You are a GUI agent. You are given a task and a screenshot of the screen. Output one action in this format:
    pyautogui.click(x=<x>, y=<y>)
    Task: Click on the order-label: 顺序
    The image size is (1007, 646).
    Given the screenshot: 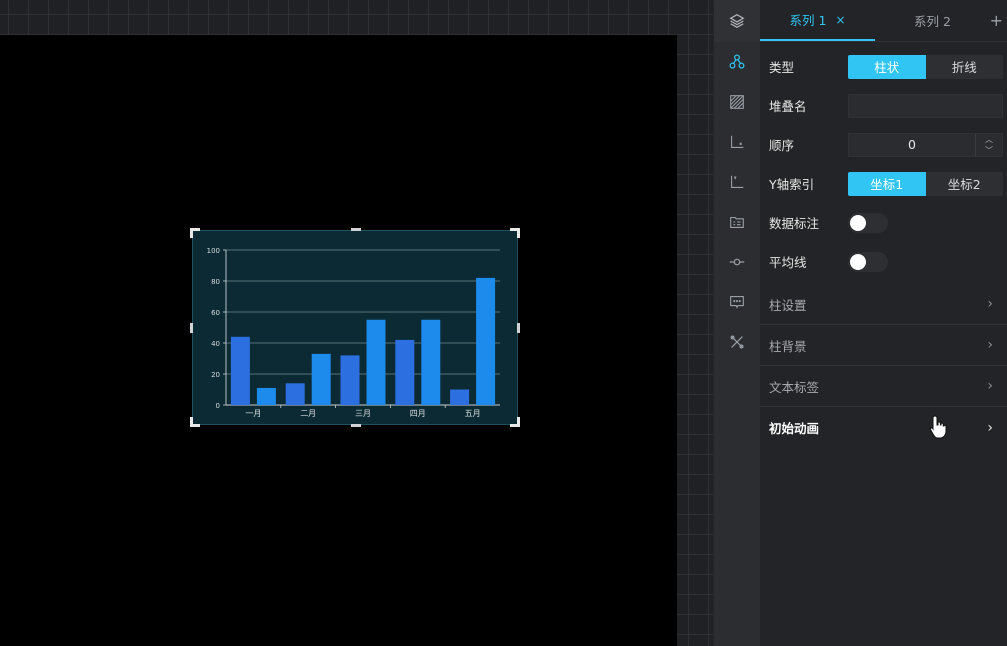 What is the action you would take?
    pyautogui.click(x=782, y=145)
    